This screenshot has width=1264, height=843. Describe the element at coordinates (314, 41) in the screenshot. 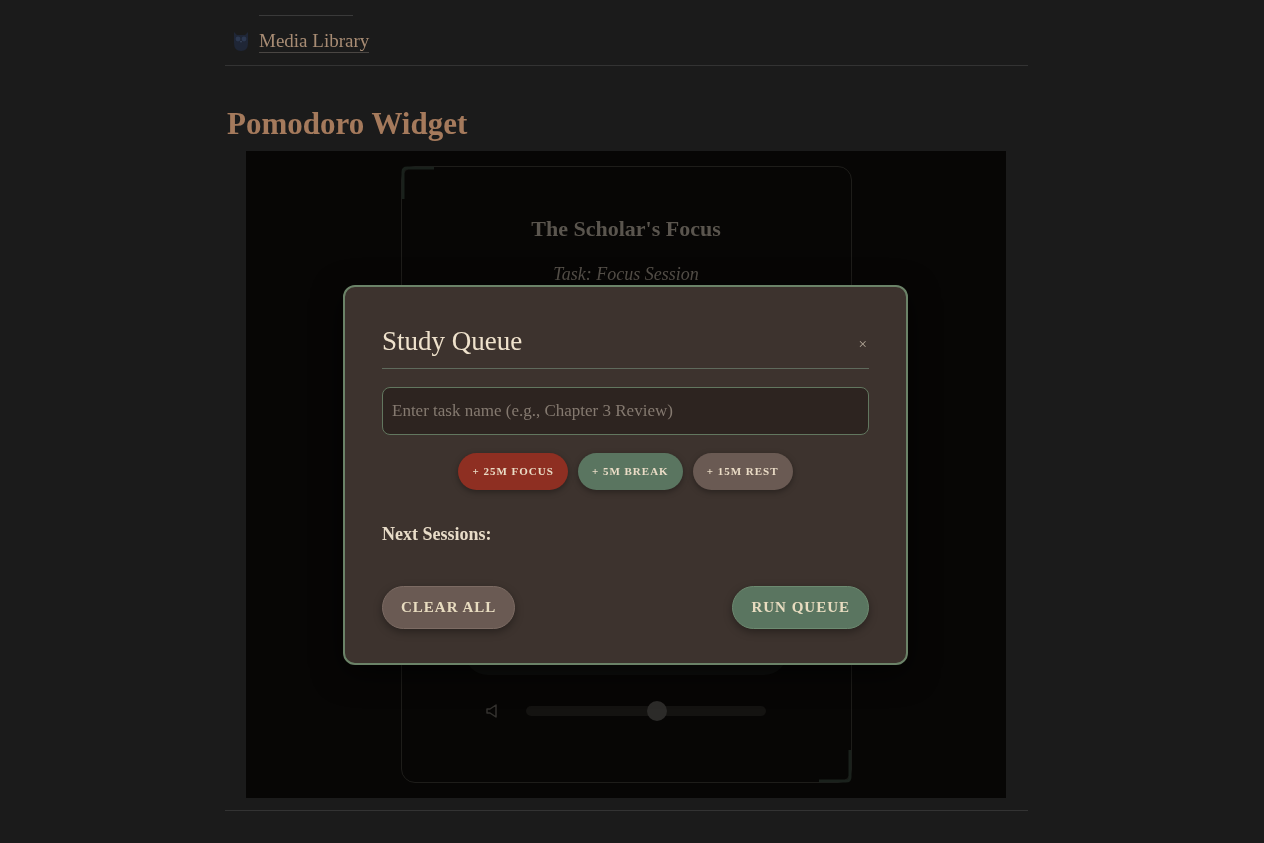

I see `media-library-link: Media Library` at that location.